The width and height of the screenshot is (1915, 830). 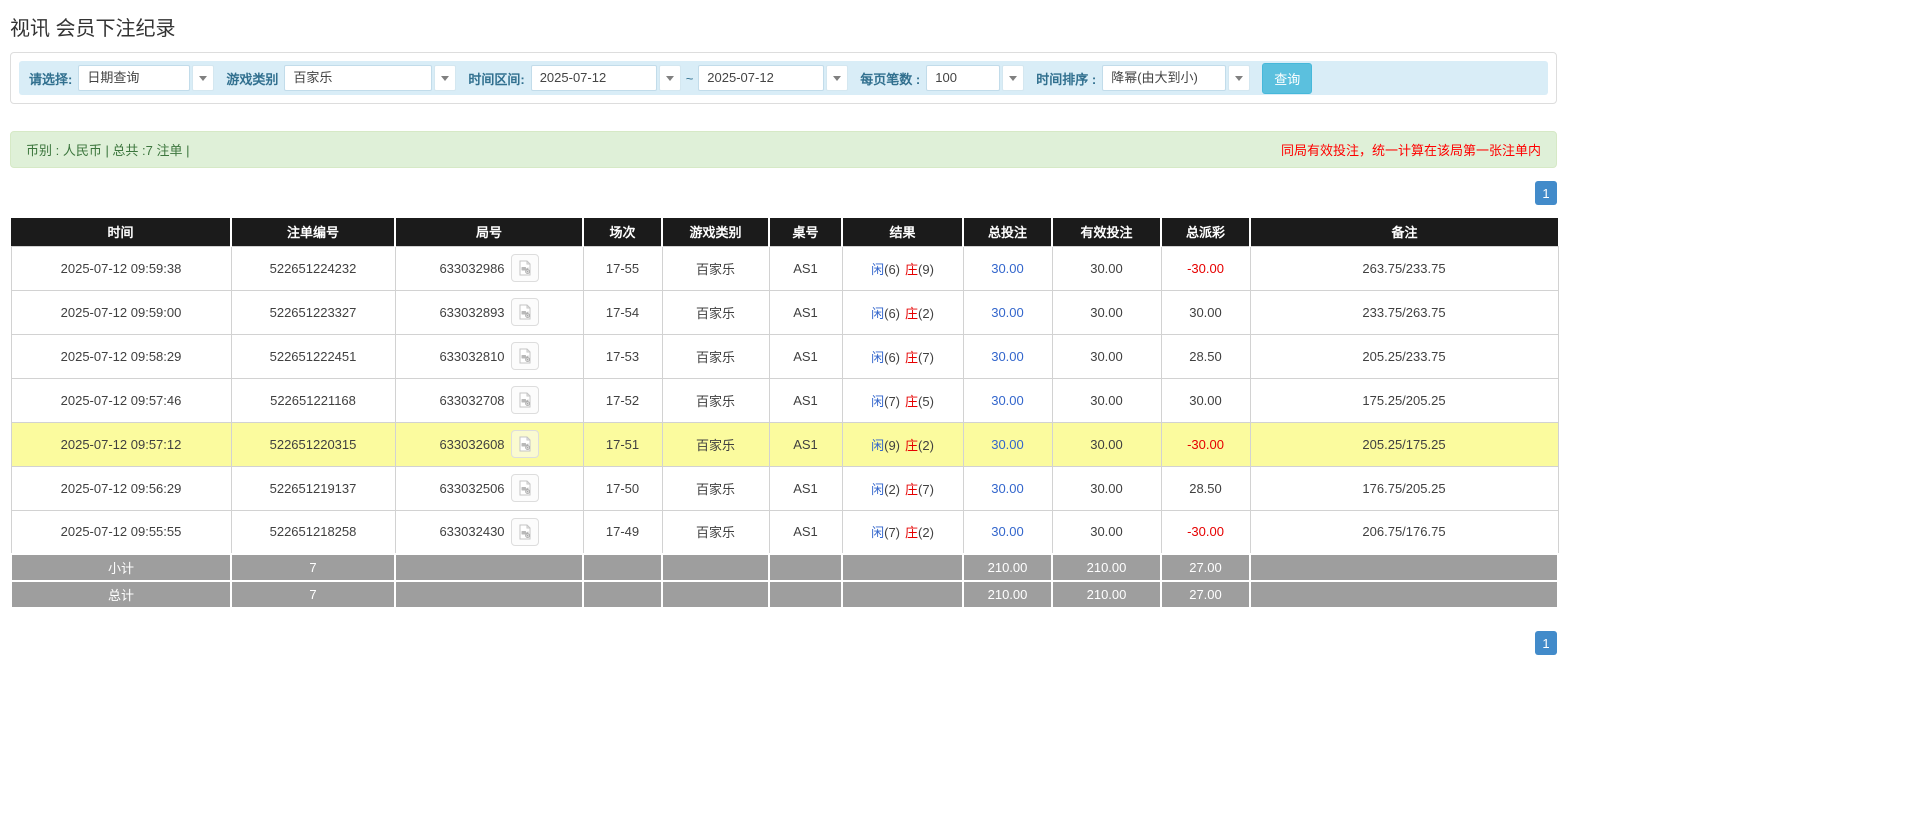 I want to click on grand-total-count: 7, so click(x=313, y=594).